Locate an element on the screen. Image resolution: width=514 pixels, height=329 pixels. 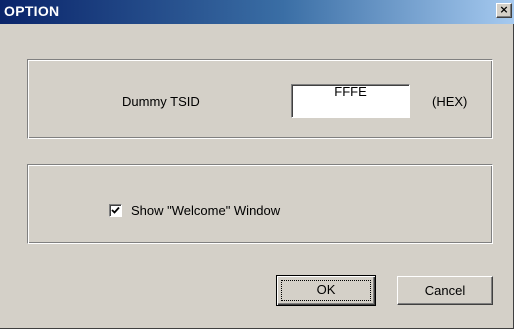
window-title: OPTION is located at coordinates (32, 11).